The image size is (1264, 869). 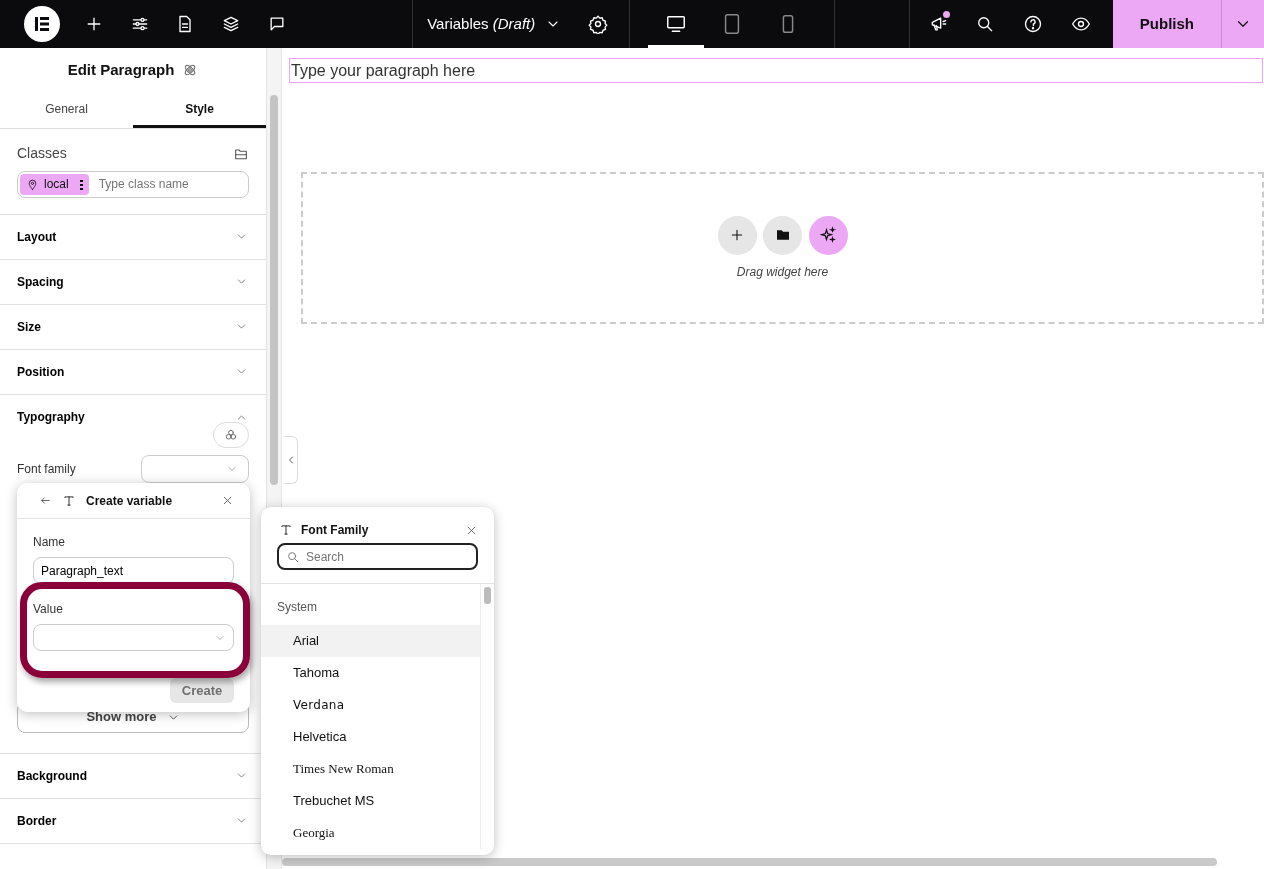 I want to click on location-pin-icon, so click(x=32, y=184).